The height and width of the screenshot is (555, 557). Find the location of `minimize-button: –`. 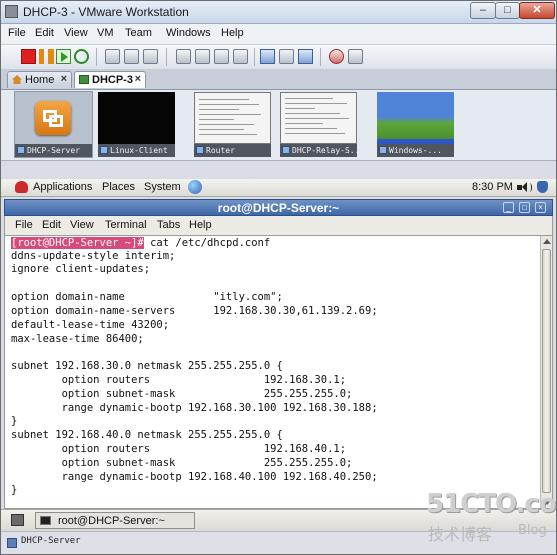

minimize-button: – is located at coordinates (483, 10).